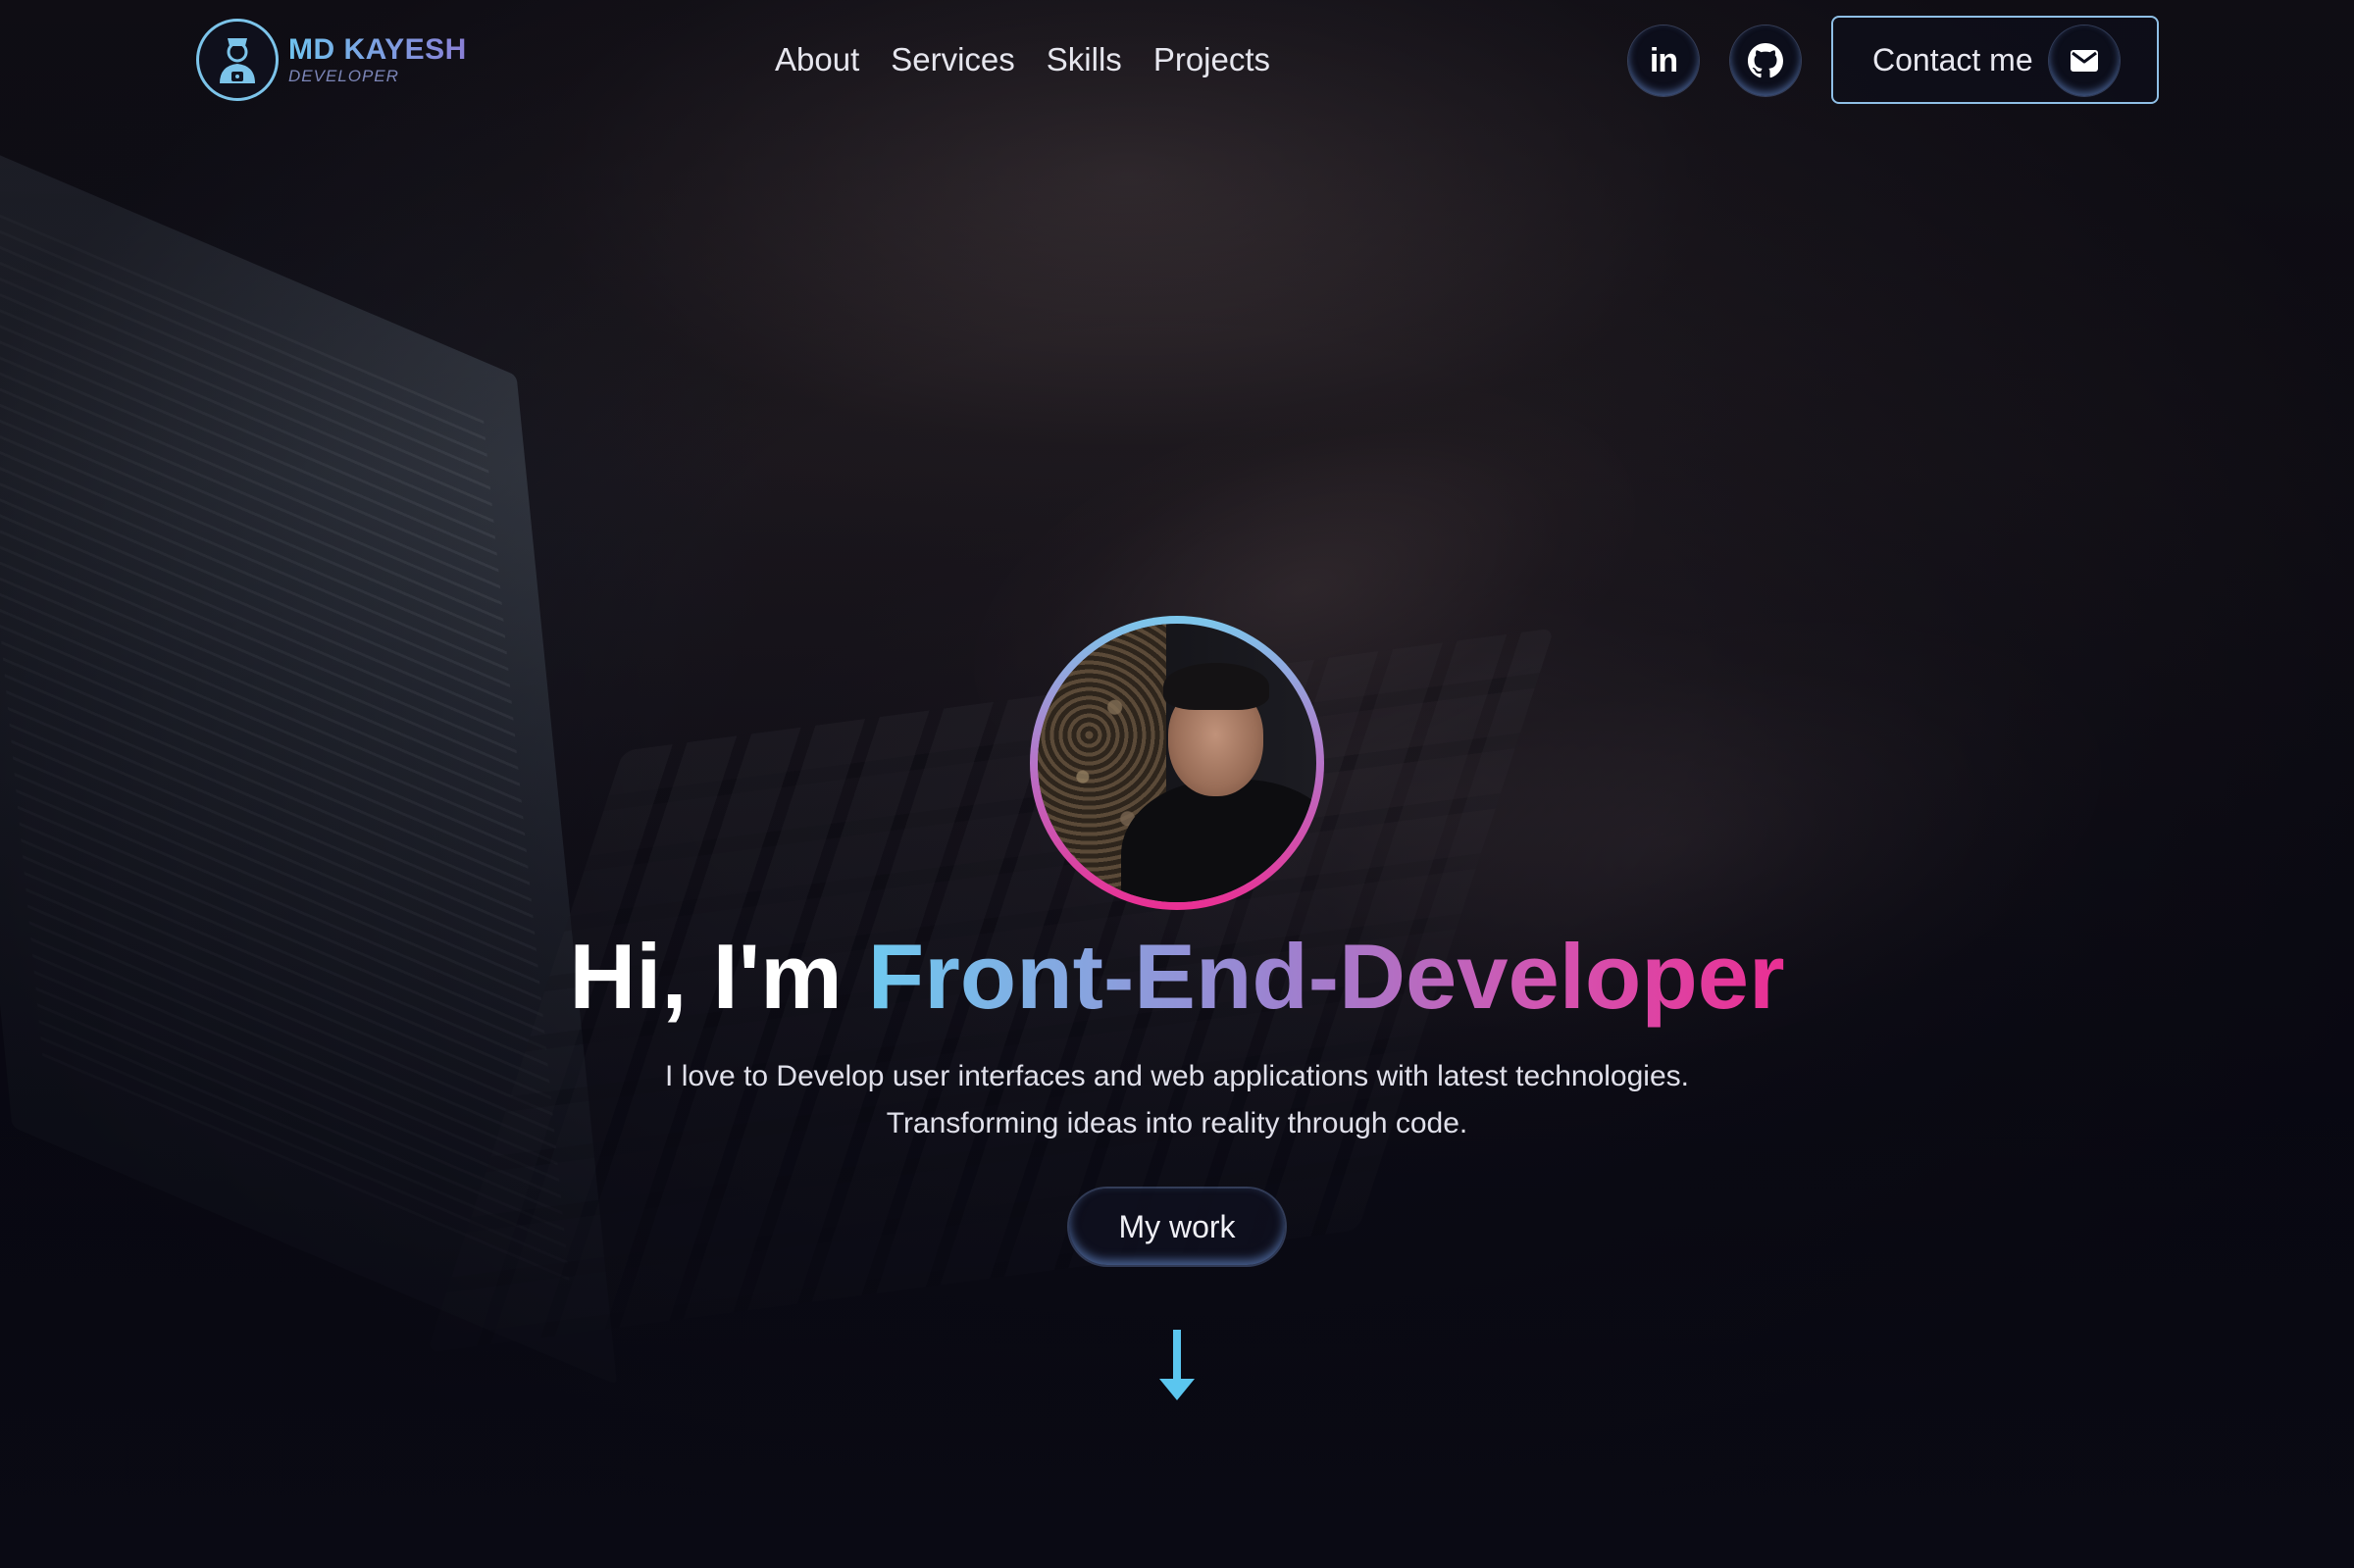 Image resolution: width=2354 pixels, height=1568 pixels. I want to click on arrow-down-icon, so click(1177, 1367).